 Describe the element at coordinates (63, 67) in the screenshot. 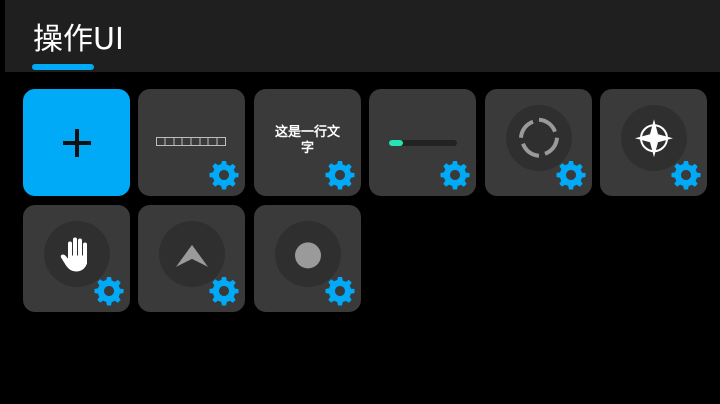

I see `title-underline` at that location.